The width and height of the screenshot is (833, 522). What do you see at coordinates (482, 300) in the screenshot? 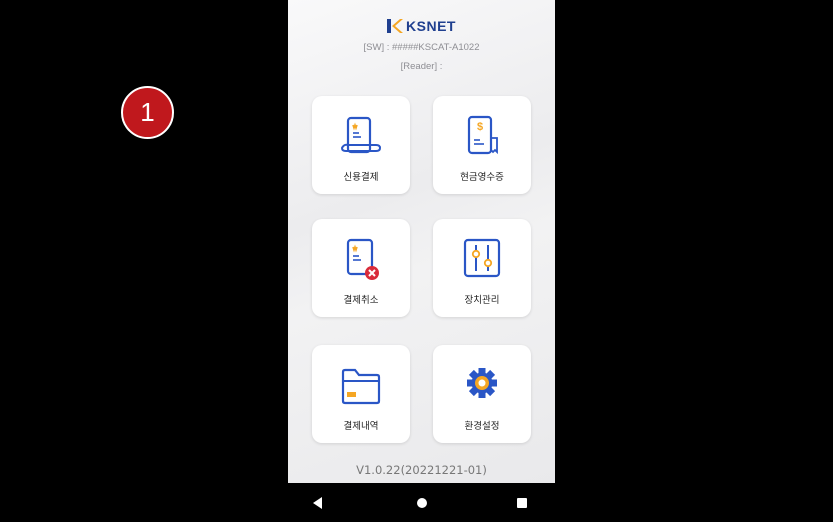
I see `device-management-label: 장치관리` at bounding box center [482, 300].